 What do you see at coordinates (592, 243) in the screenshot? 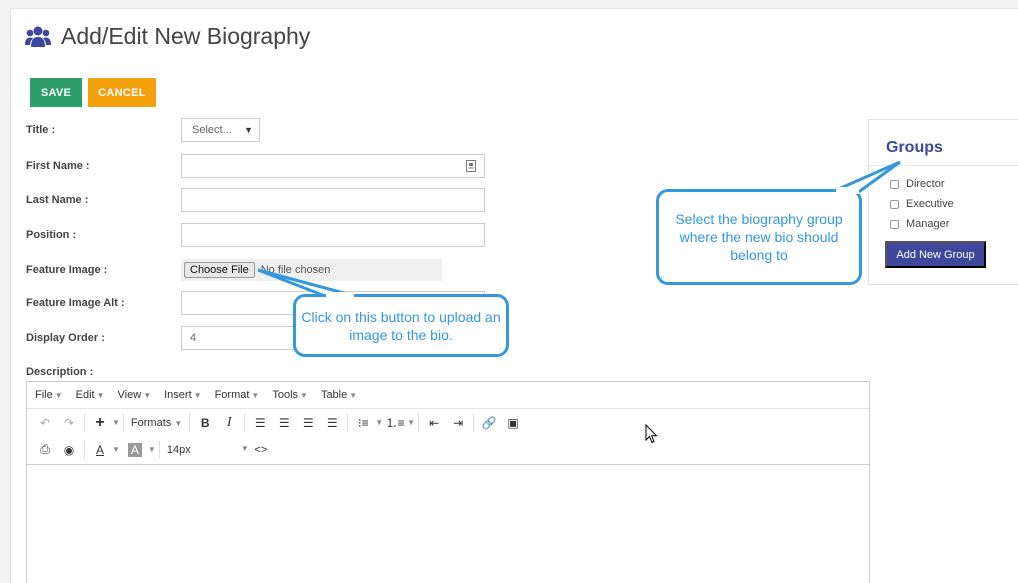
I see `covering-tails` at bounding box center [592, 243].